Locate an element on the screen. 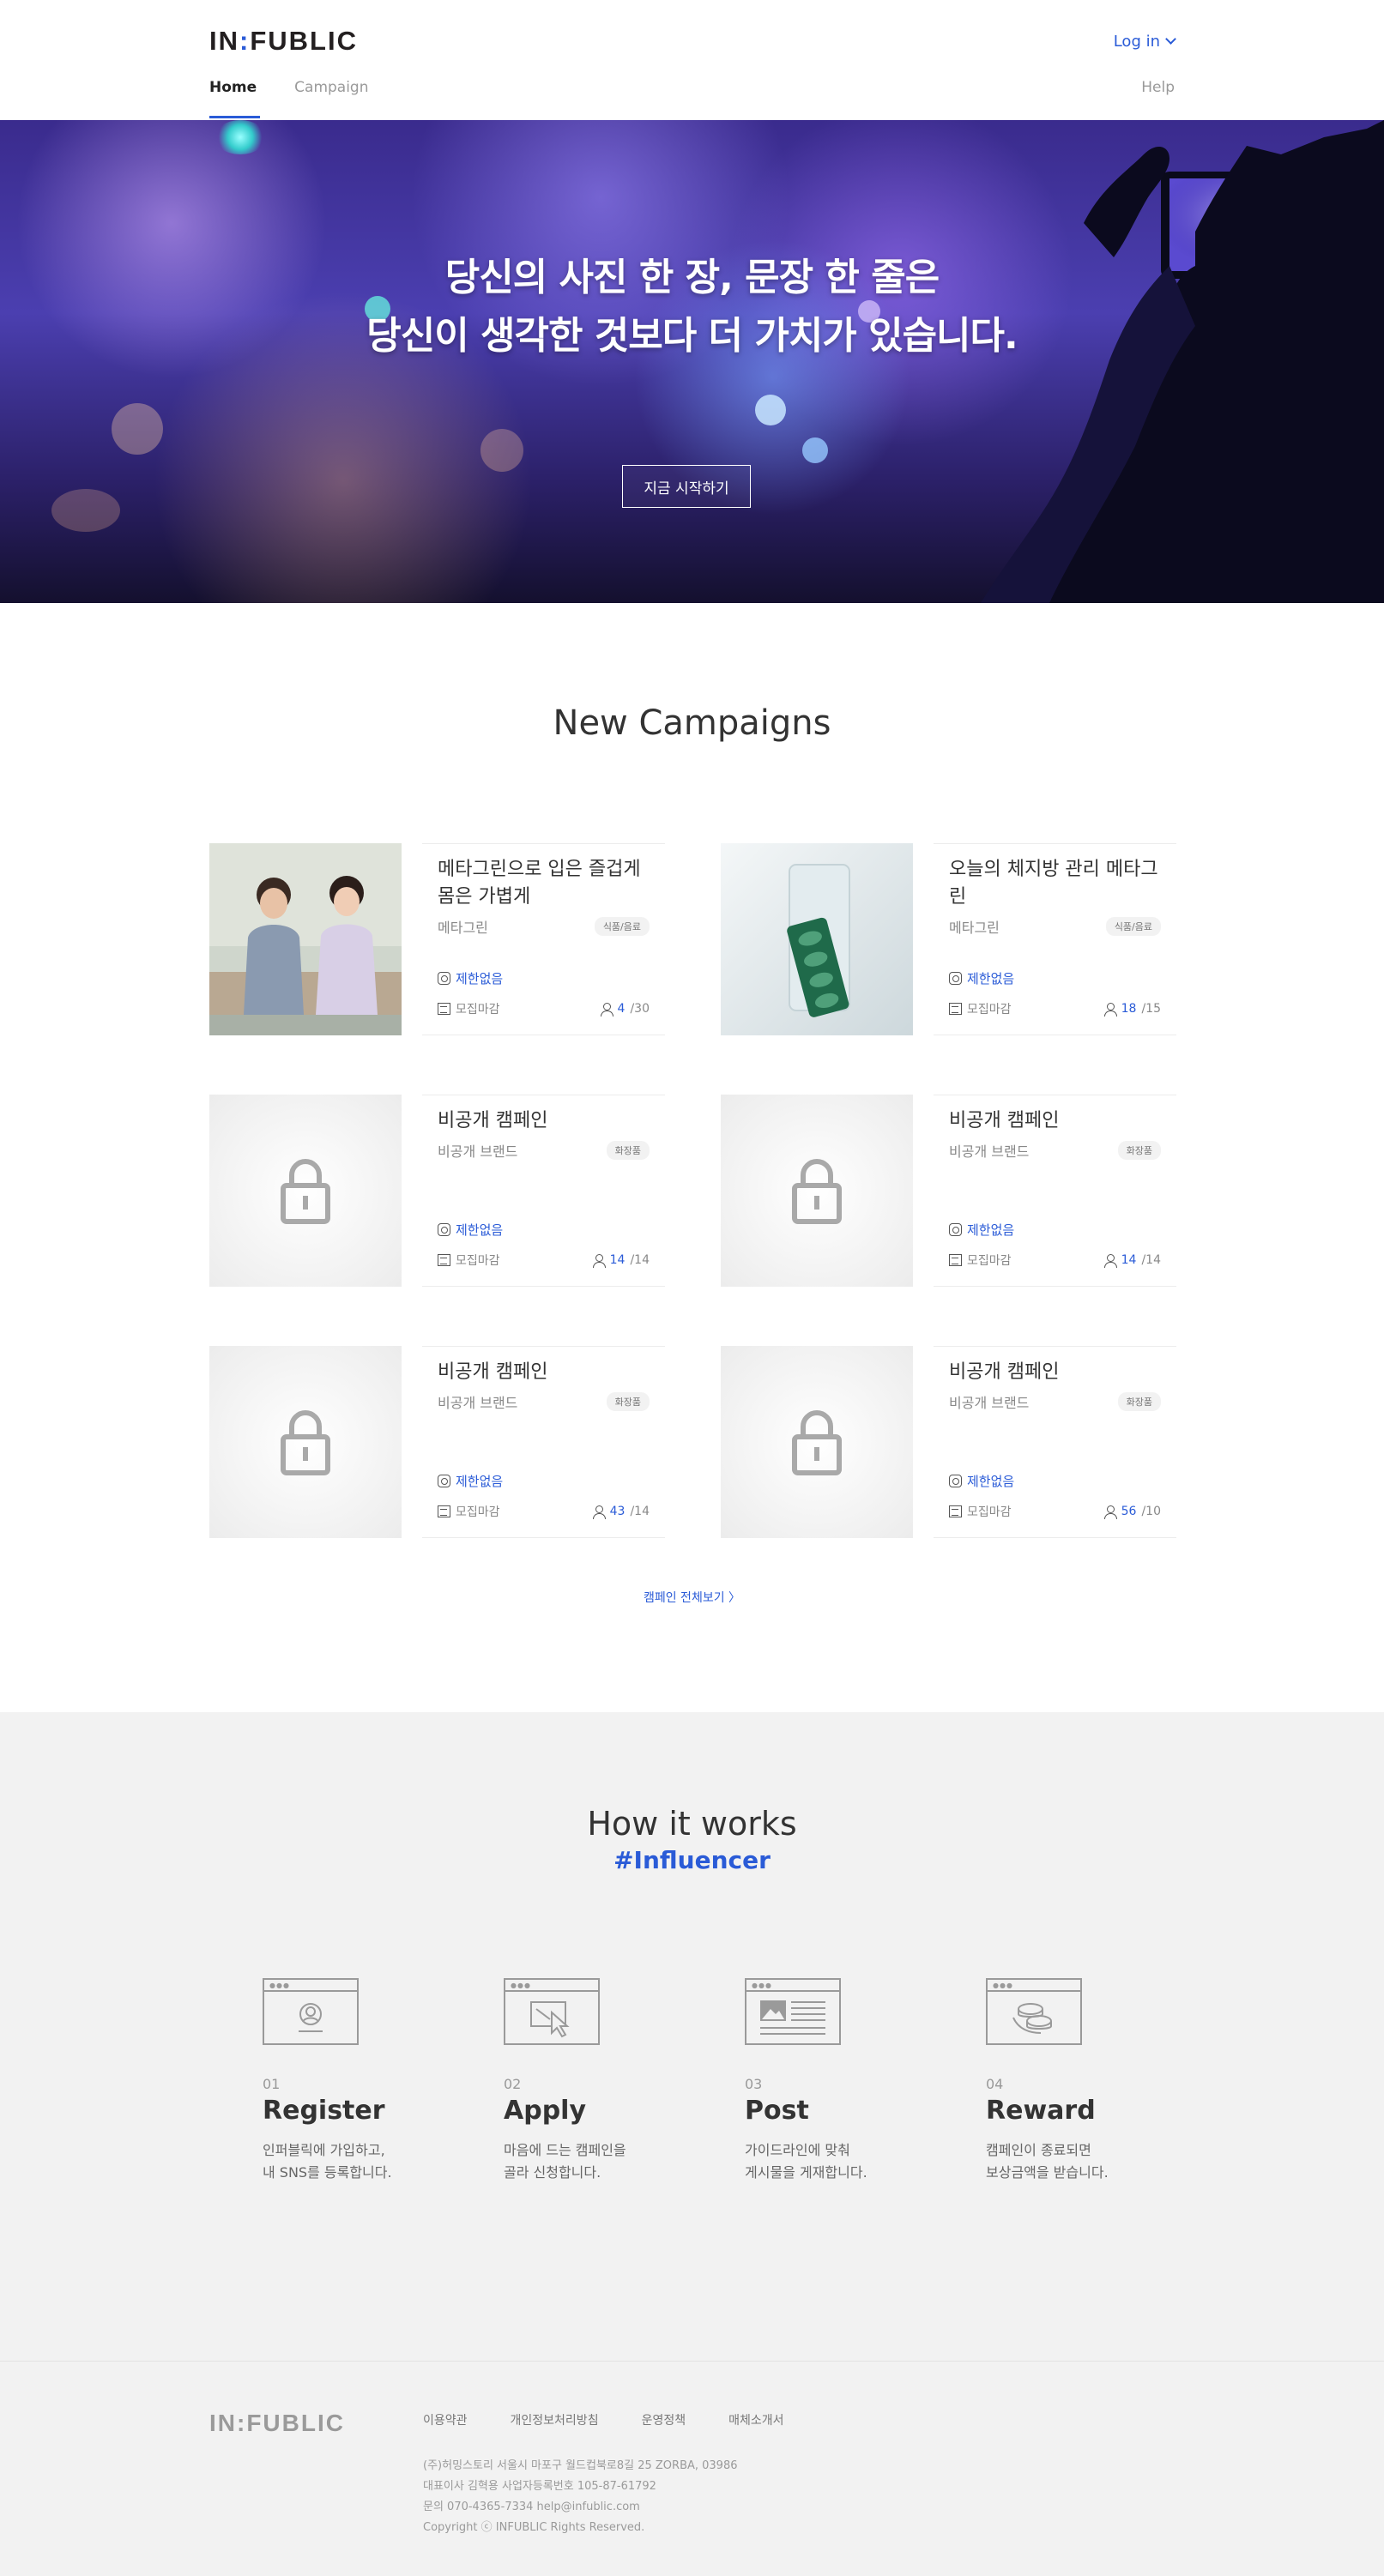 Image resolution: width=1384 pixels, height=2576 pixels. nav-home: Home is located at coordinates (235, 98).